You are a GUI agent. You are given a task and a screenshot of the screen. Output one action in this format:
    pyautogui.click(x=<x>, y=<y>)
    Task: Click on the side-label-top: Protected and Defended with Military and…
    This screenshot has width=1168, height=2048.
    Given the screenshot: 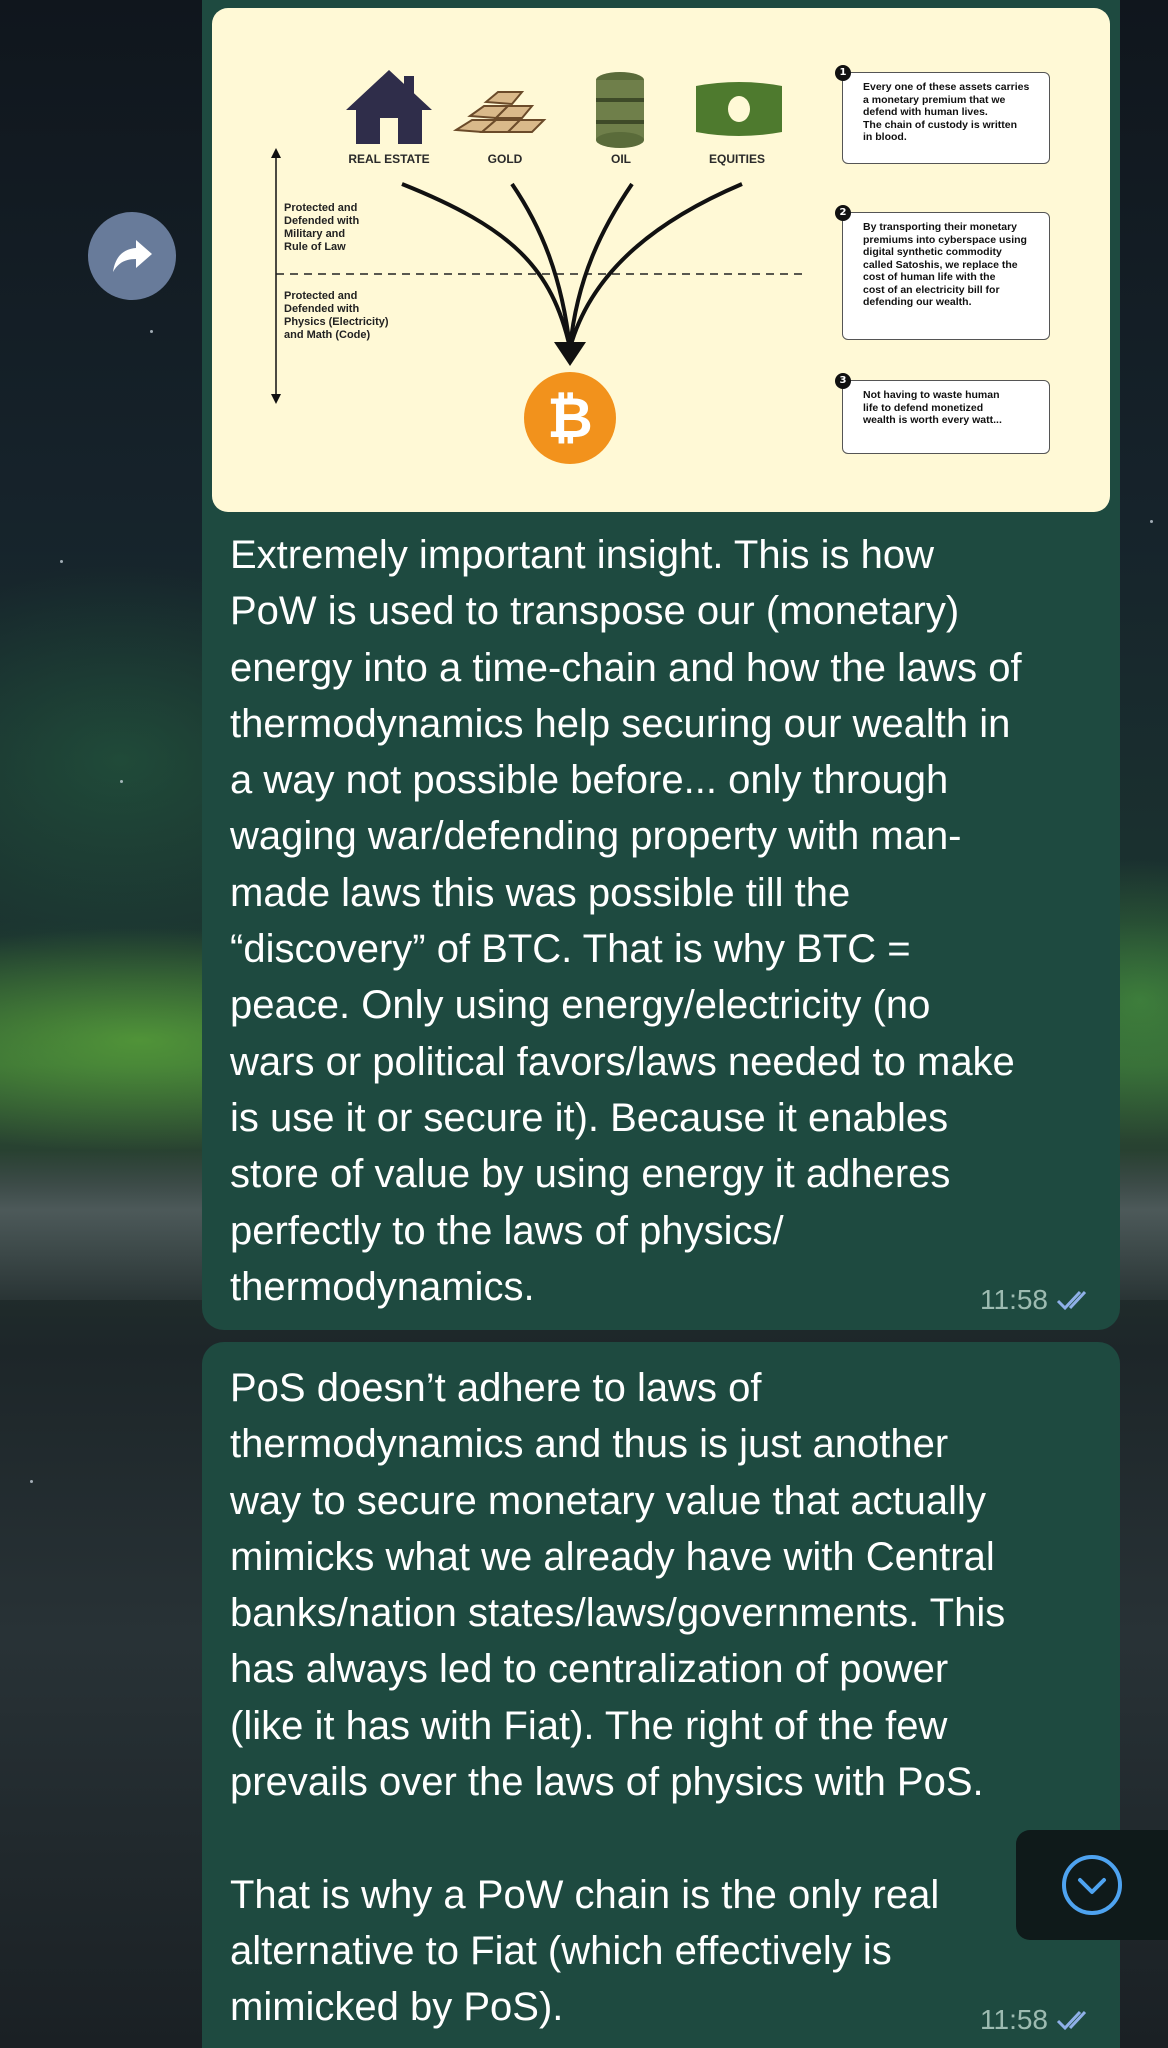 What is the action you would take?
    pyautogui.click(x=322, y=227)
    